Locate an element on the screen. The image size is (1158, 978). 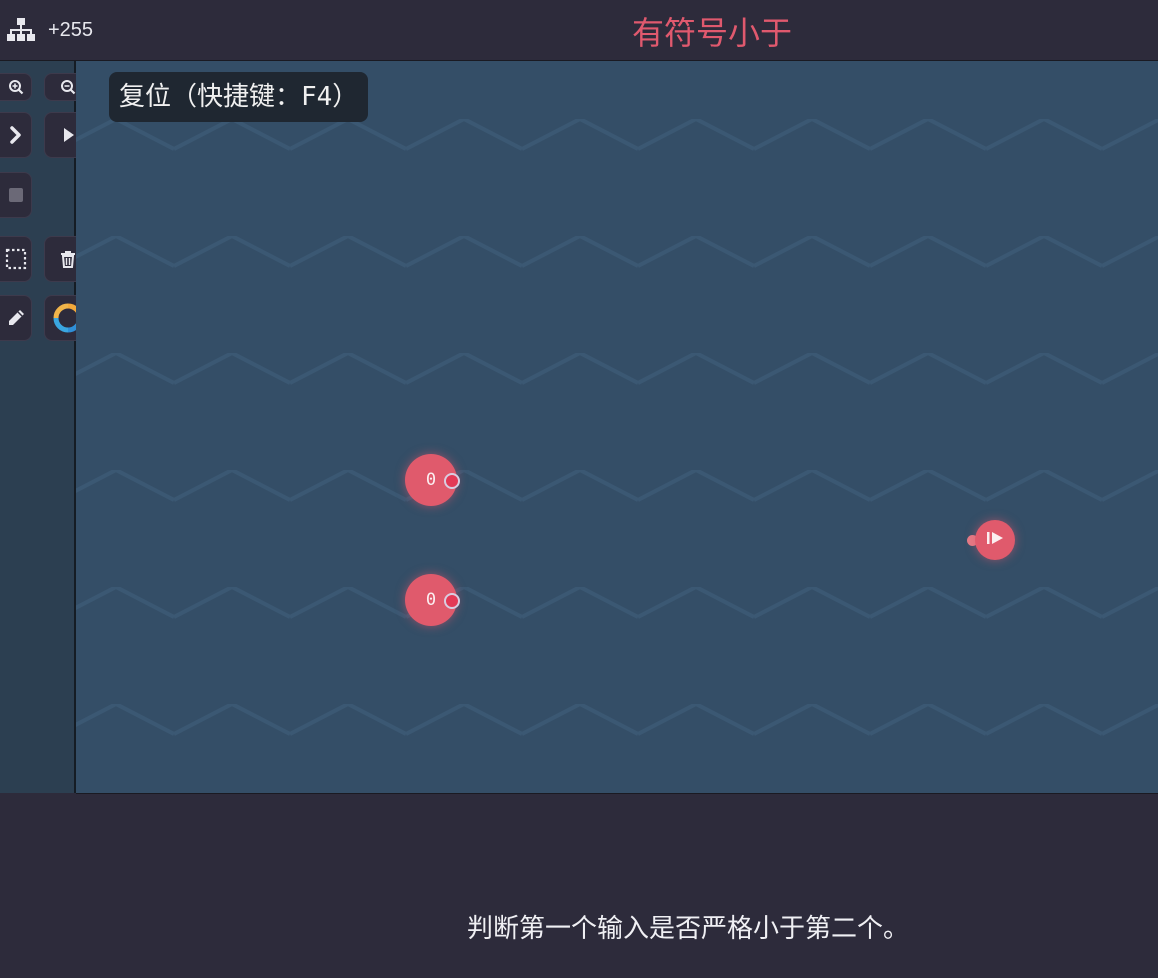
pencil-icon is located at coordinates (16, 318).